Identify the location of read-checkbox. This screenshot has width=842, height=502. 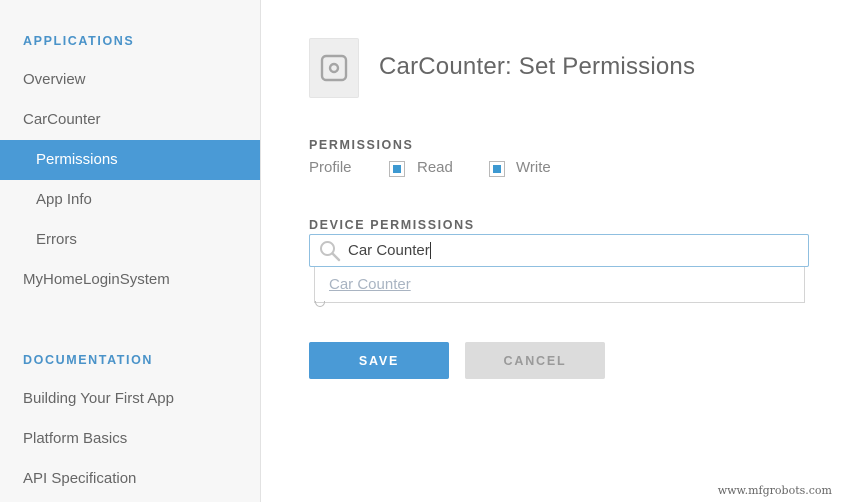
(397, 169).